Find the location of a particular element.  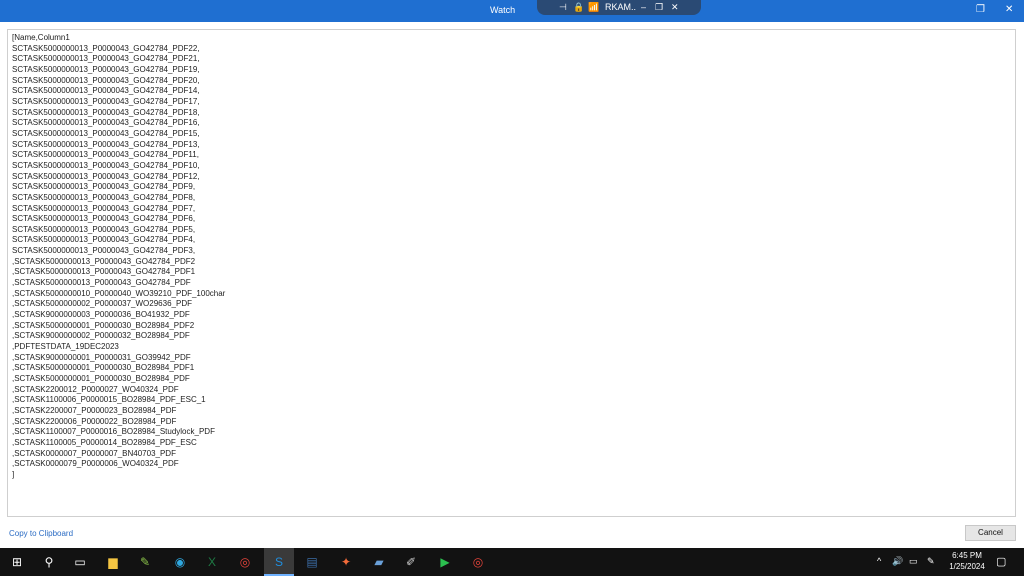

title-bar: Watch ⊣ 🔒 📶 RKAM.. – ❐ ✕ ❐ ✕ is located at coordinates (512, 11).